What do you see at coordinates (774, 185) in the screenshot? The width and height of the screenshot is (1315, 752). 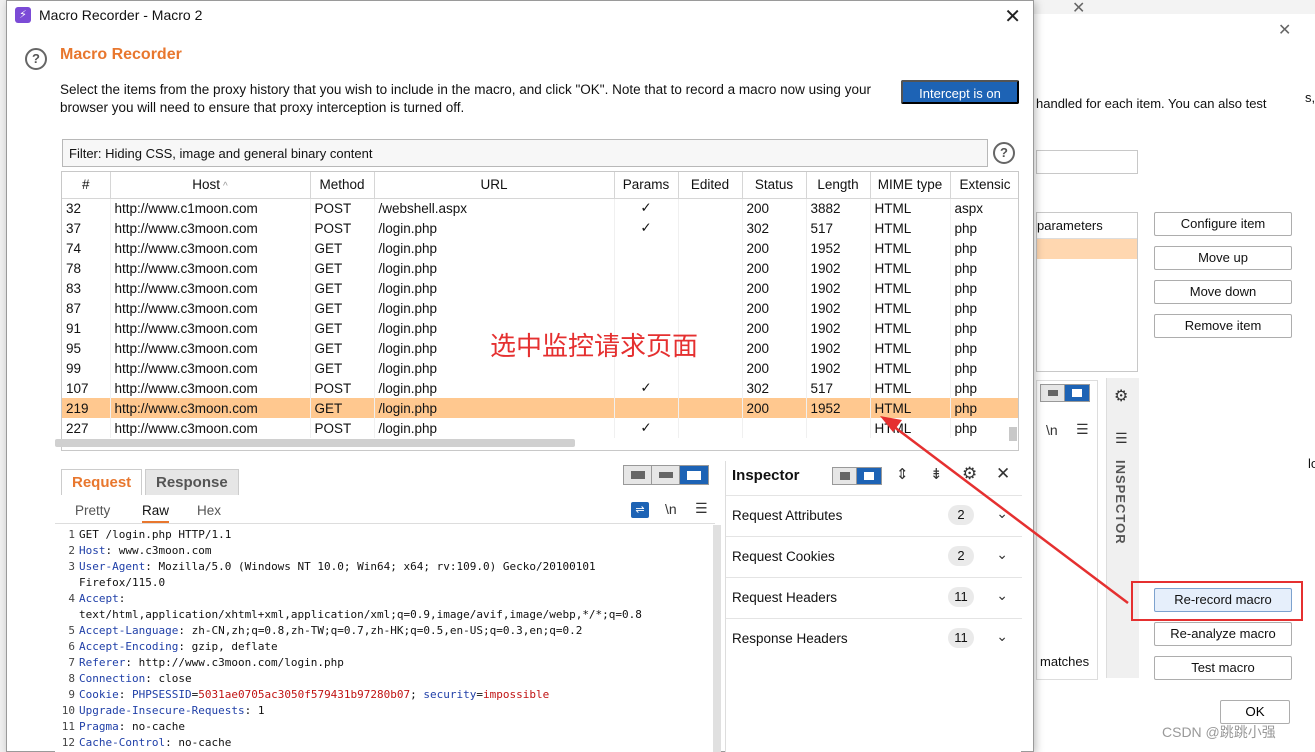 I see `column-header: Status` at bounding box center [774, 185].